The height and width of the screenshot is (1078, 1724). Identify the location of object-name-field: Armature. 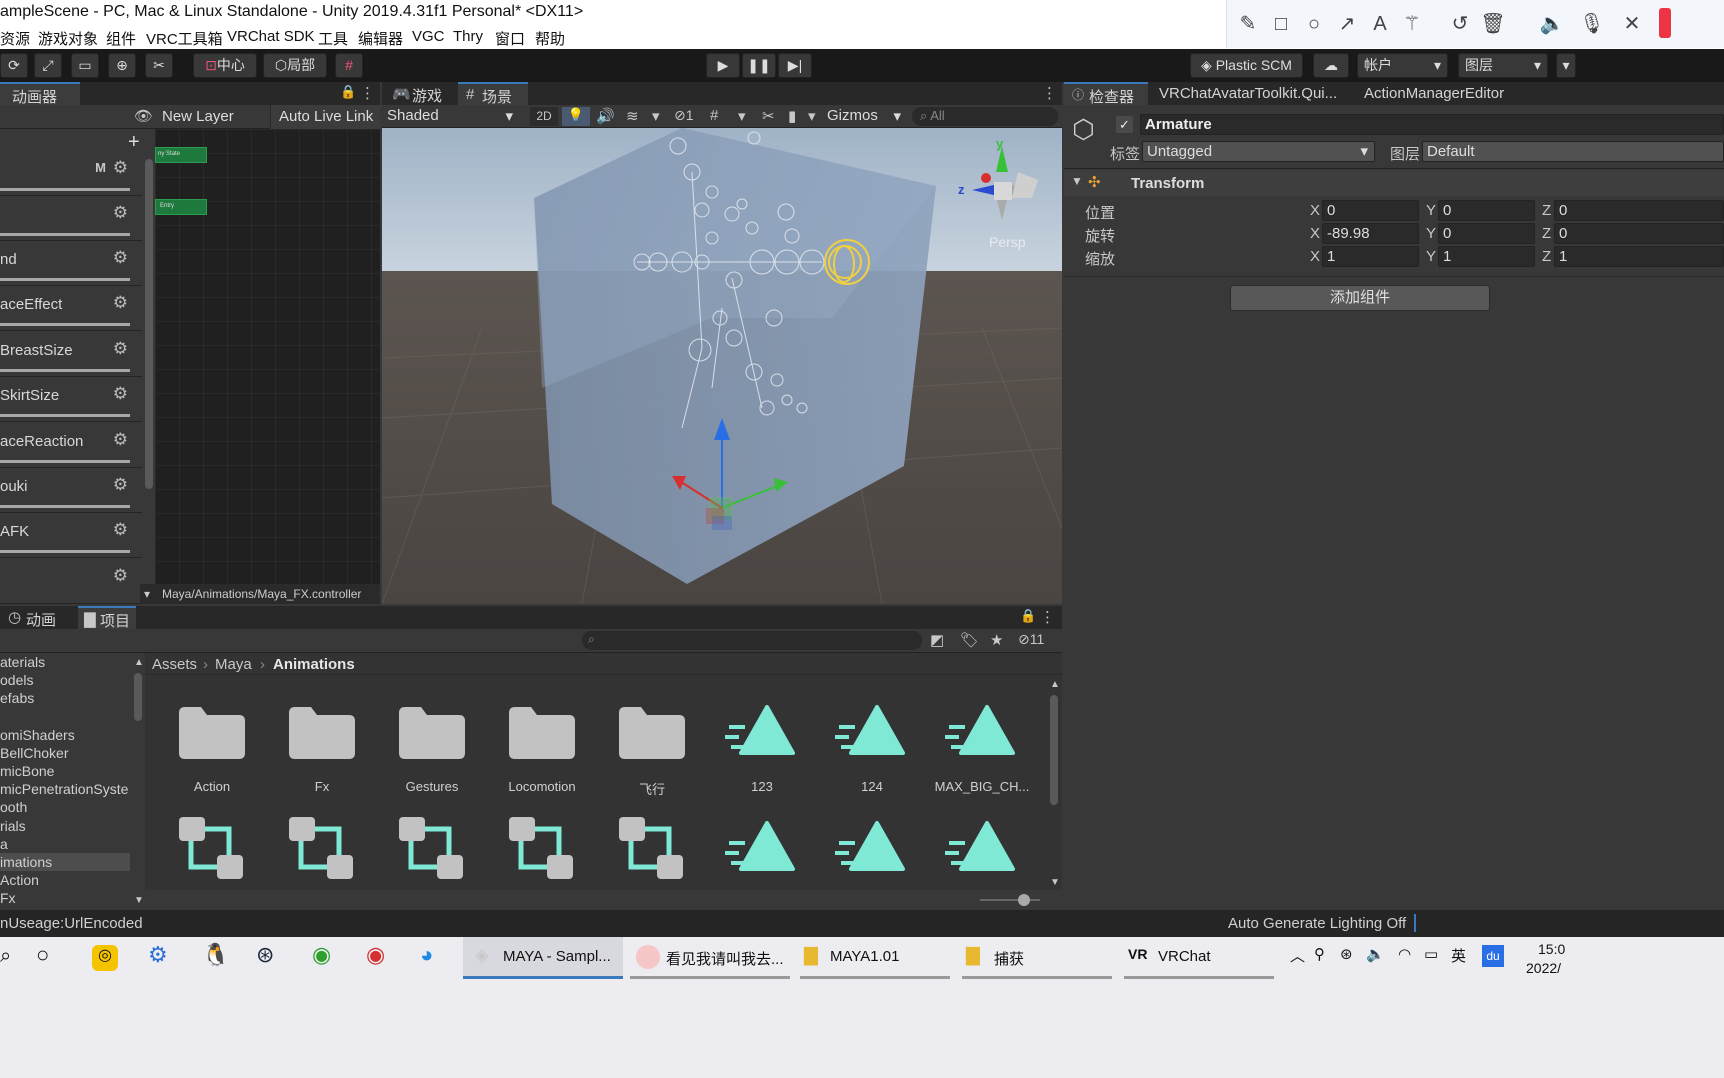
(1432, 124).